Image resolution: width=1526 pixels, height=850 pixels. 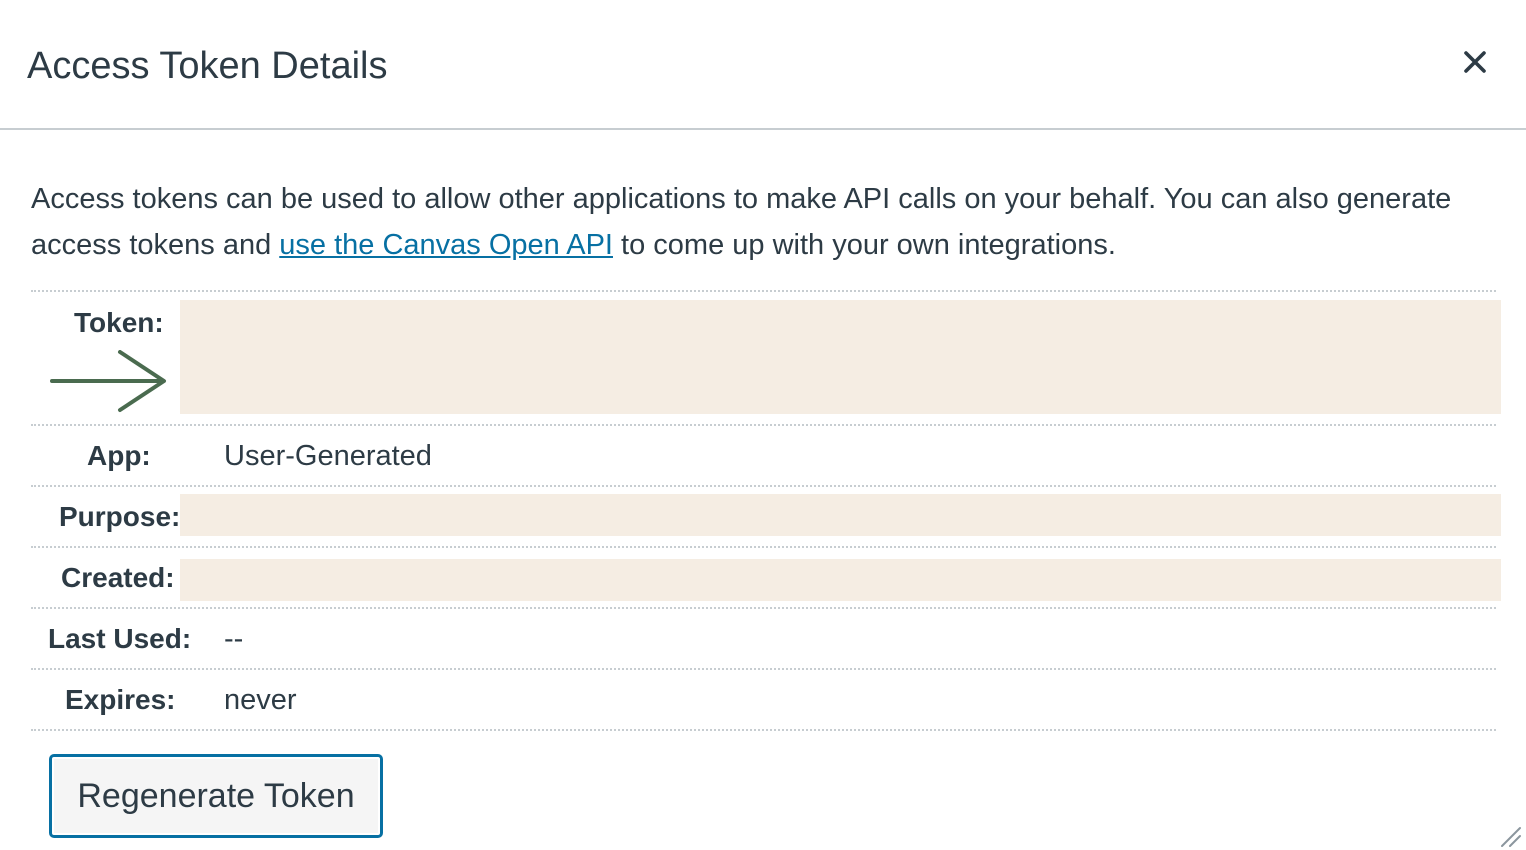 I want to click on close-button, so click(x=1475, y=62).